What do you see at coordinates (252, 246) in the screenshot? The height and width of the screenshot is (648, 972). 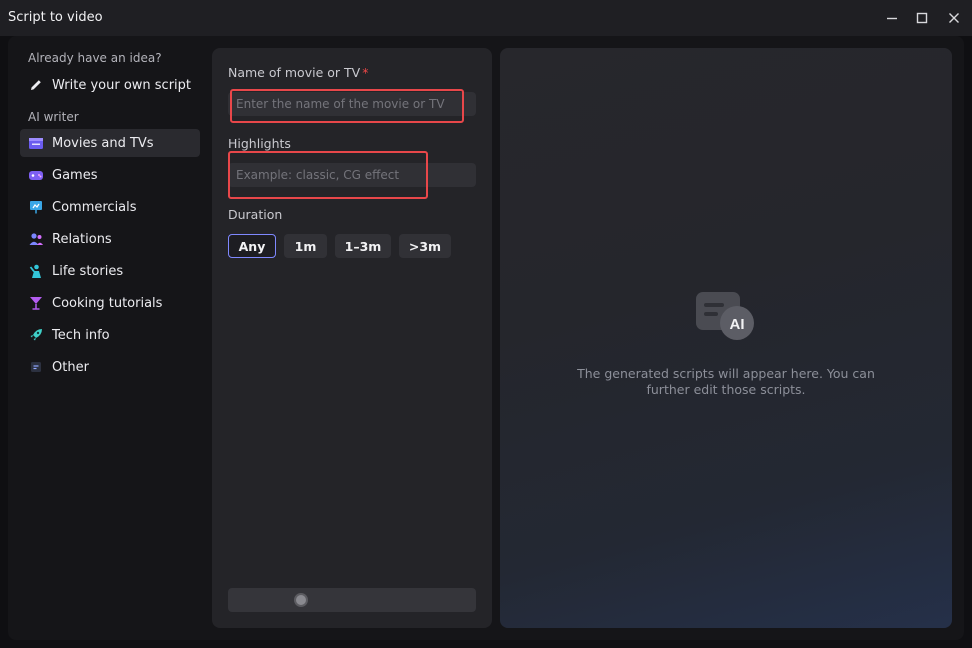 I see `duration-any-button: Any` at bounding box center [252, 246].